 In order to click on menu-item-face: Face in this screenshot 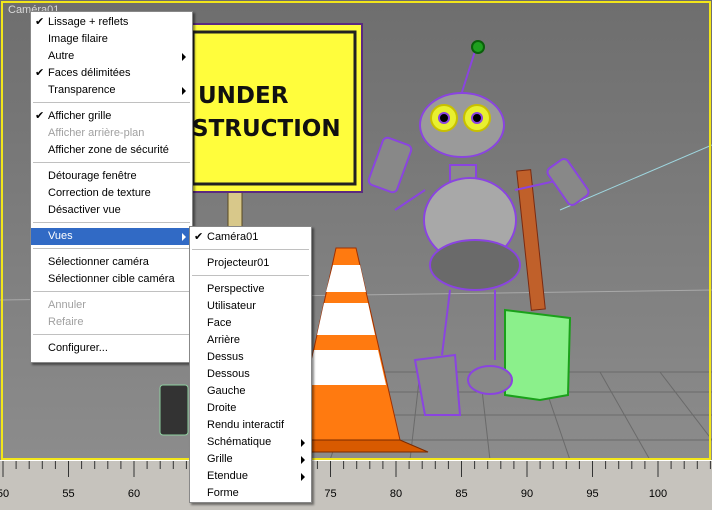, I will do `click(250, 323)`.